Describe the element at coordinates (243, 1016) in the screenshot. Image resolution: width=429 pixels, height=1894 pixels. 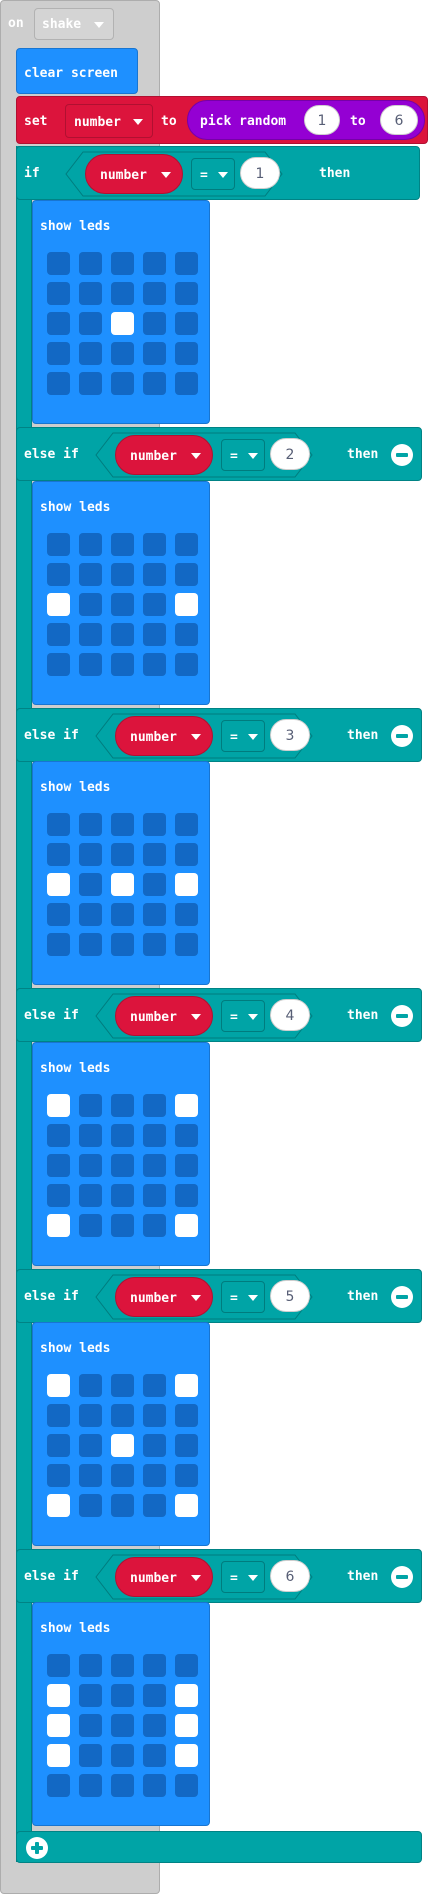
I see `compare-operator-dropdown-4: =` at that location.